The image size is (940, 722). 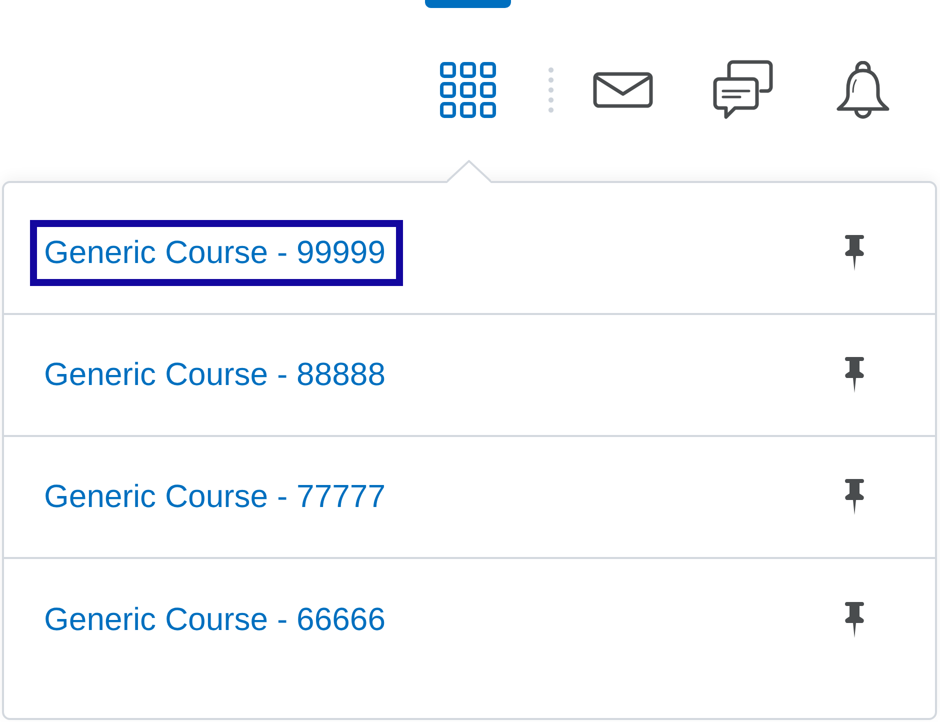 I want to click on course-link: Generic Course - 77777, so click(x=216, y=497).